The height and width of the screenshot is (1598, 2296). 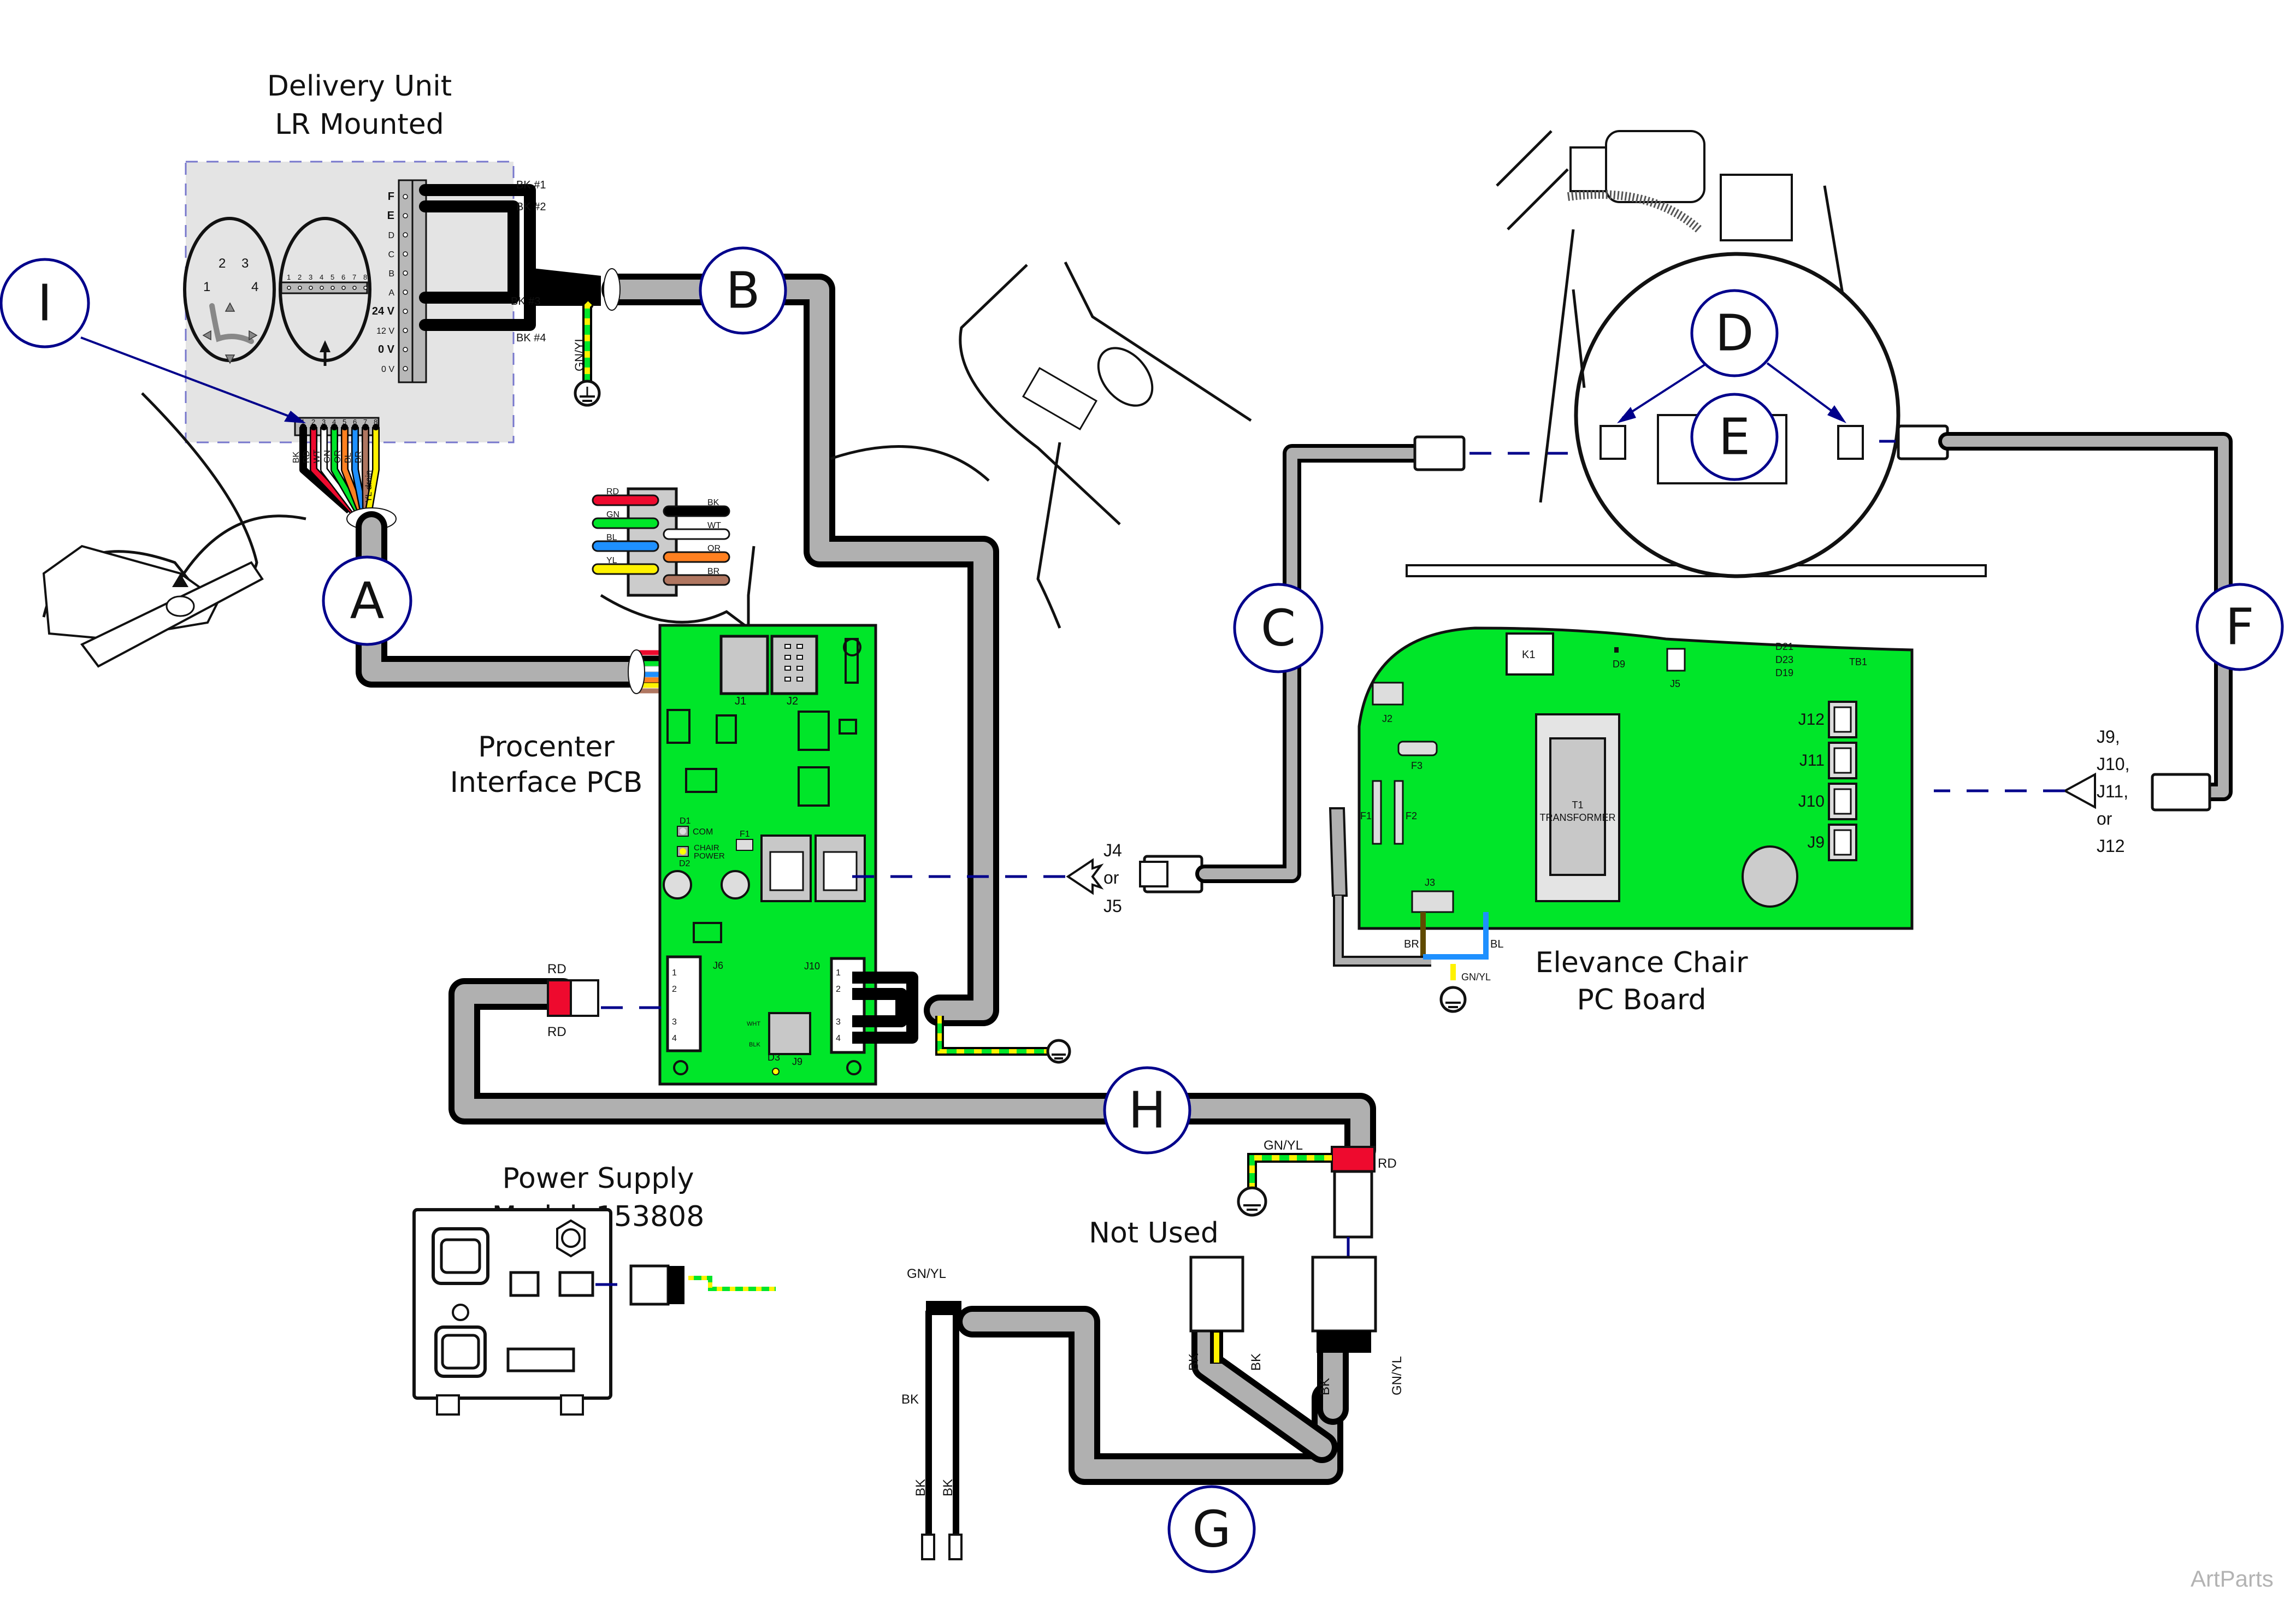 What do you see at coordinates (546, 747) in the screenshot?
I see `procenter-title-line1: Procenter` at bounding box center [546, 747].